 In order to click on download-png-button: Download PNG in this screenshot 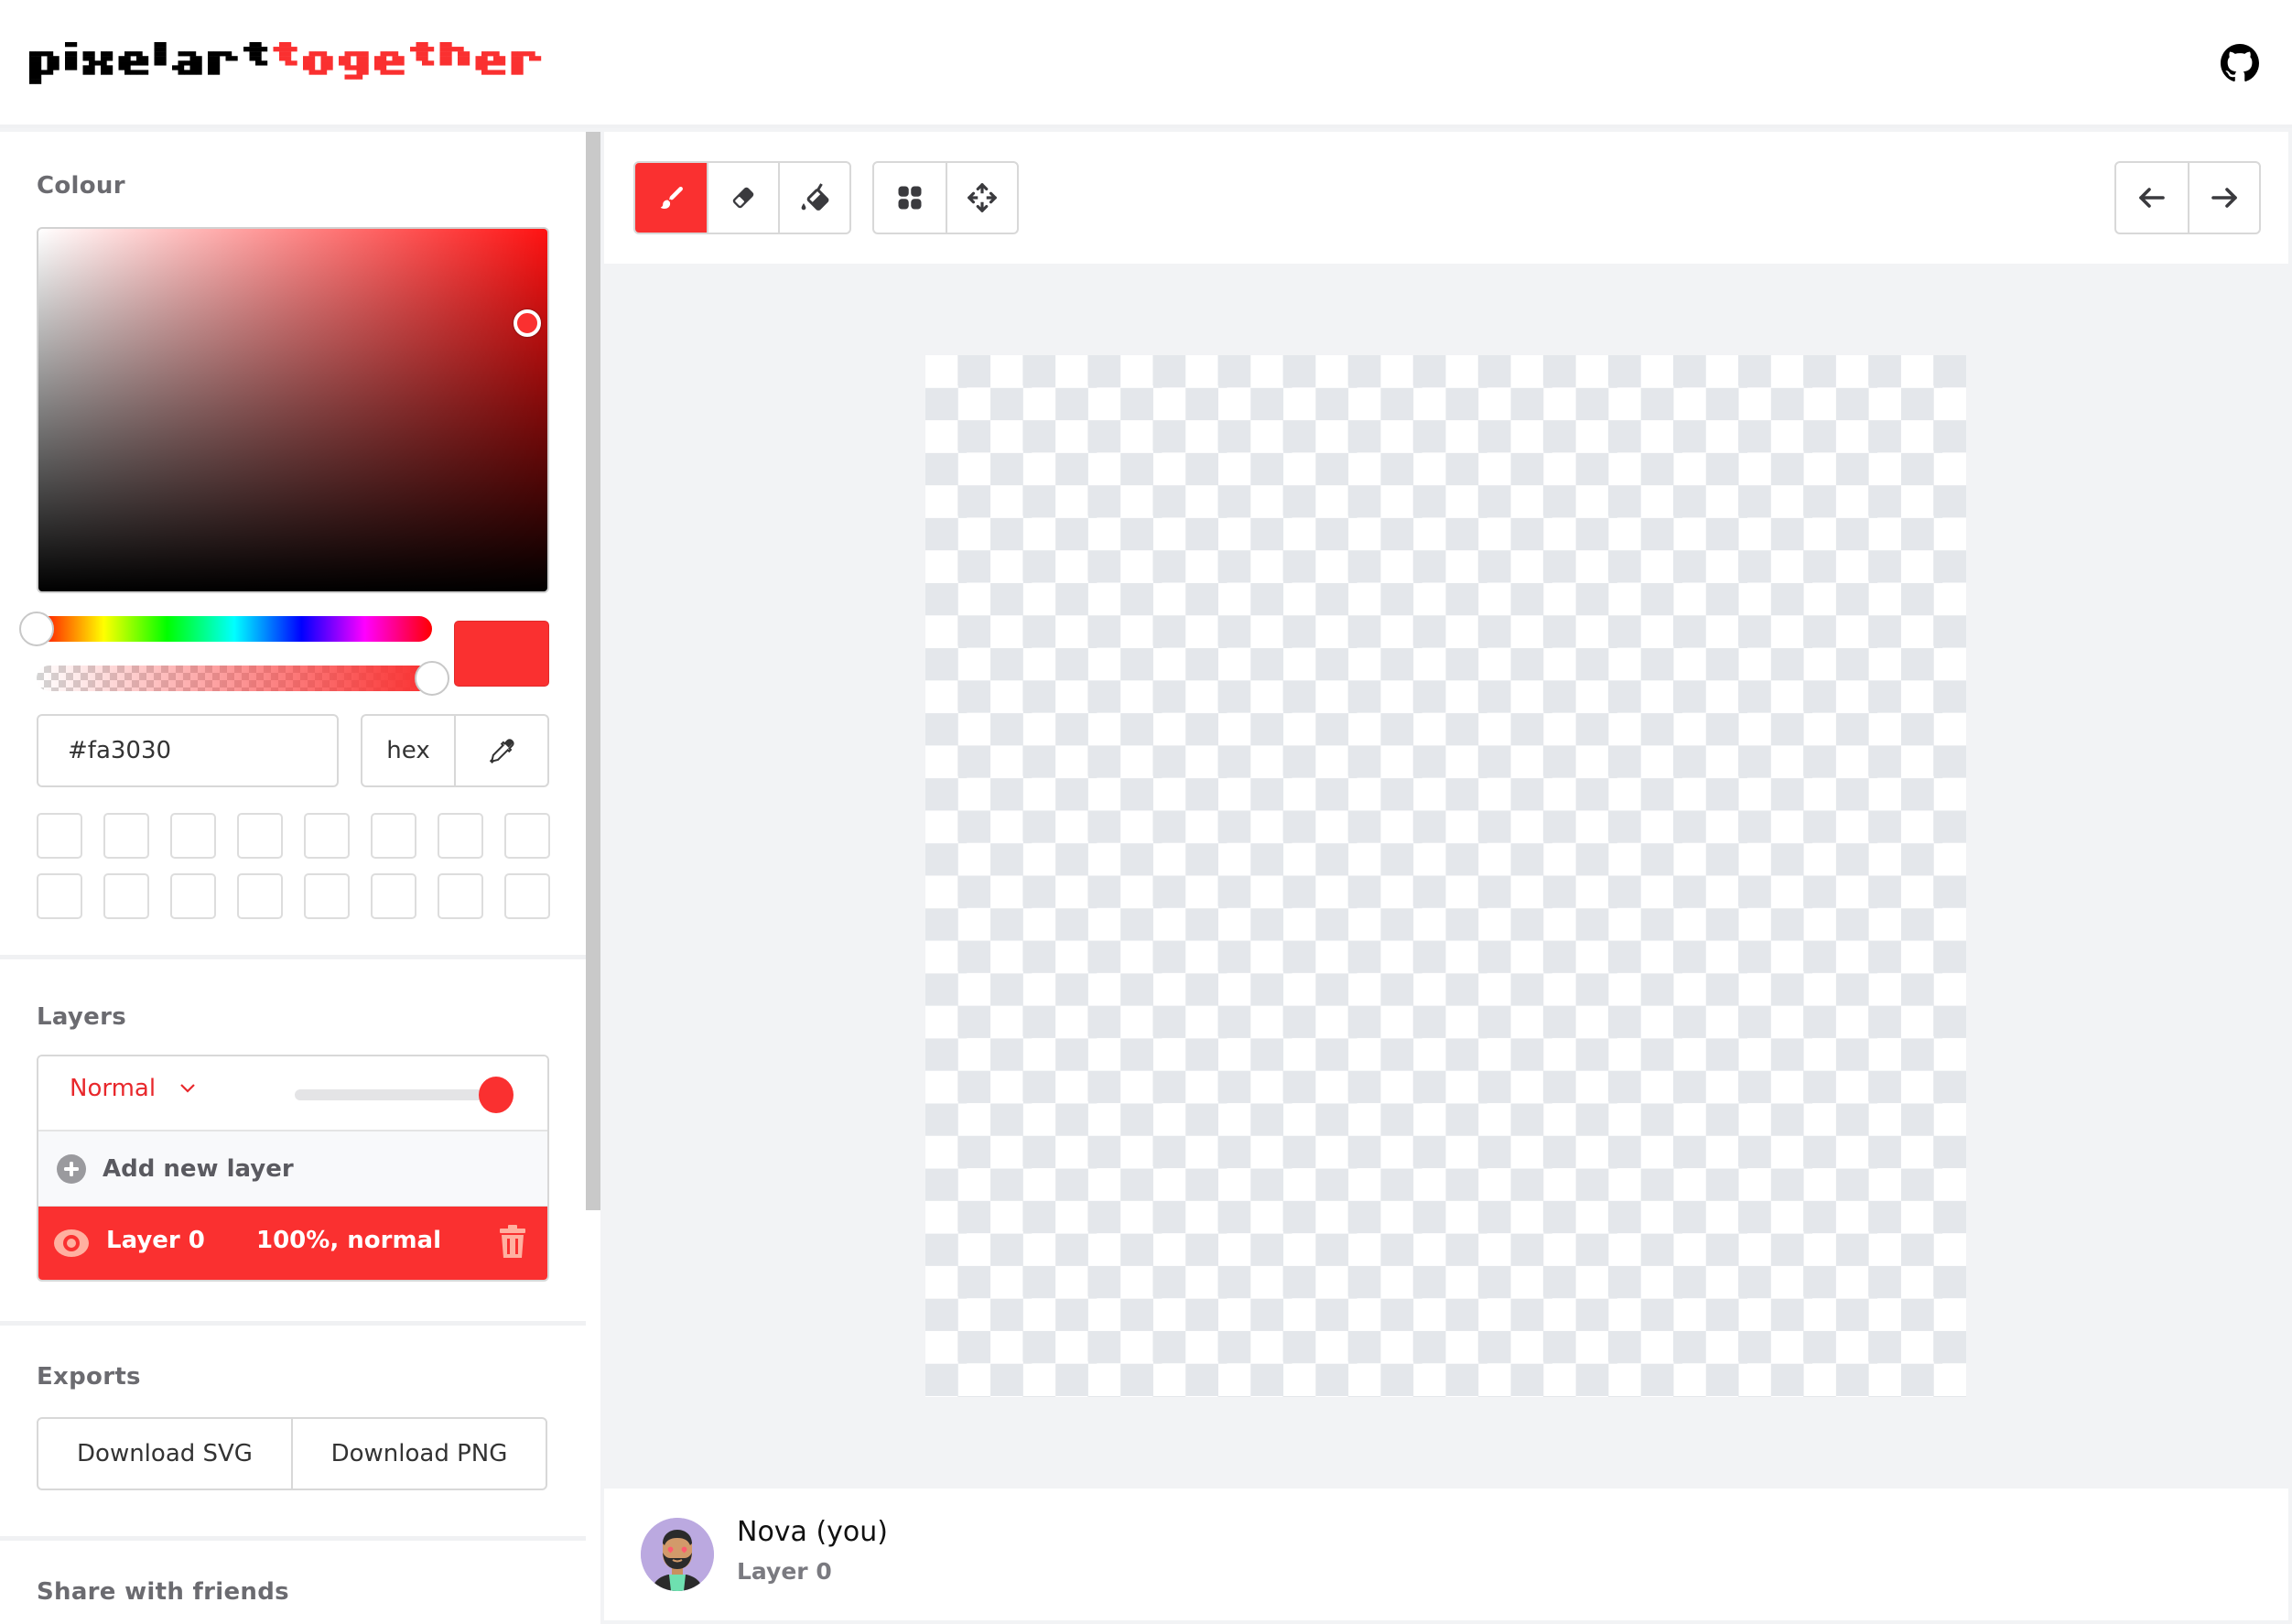, I will do `click(418, 1454)`.